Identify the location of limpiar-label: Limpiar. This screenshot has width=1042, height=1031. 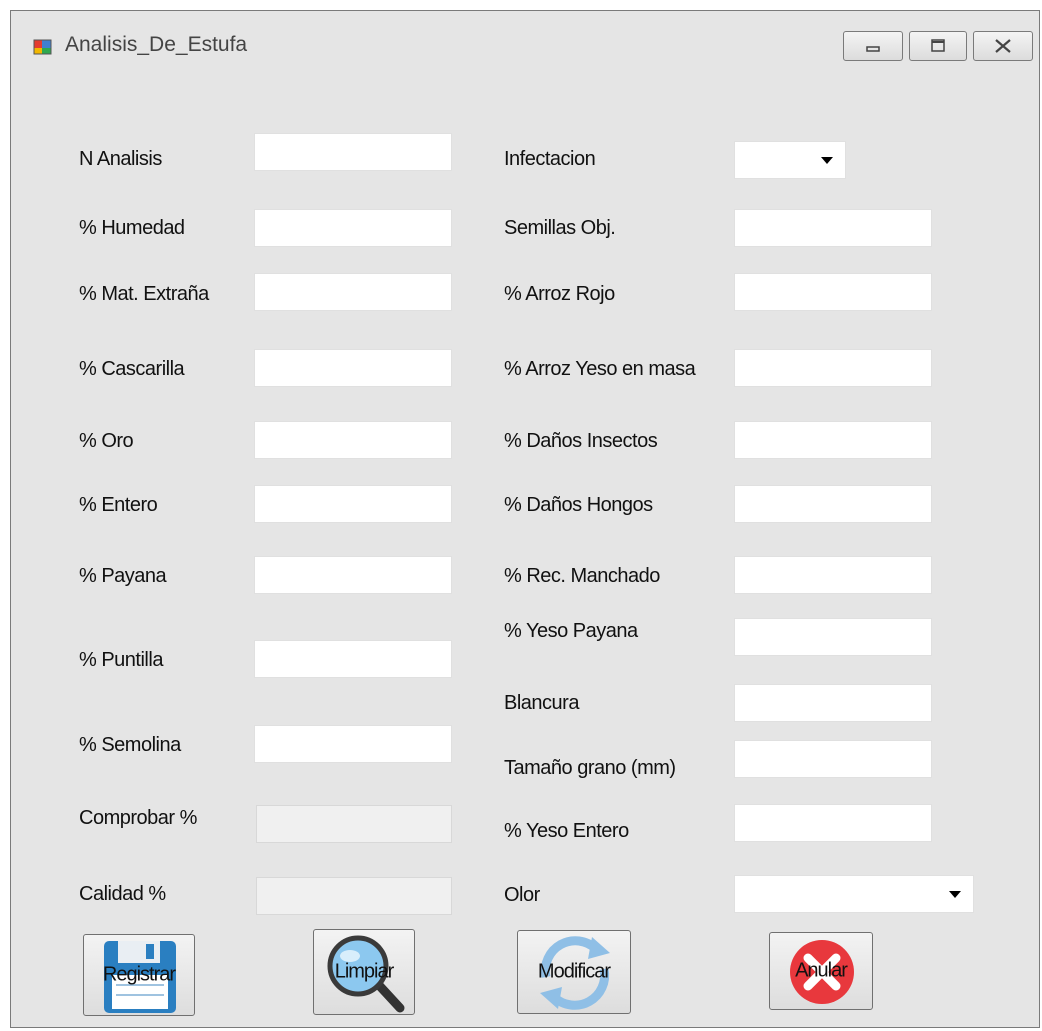
(364, 971).